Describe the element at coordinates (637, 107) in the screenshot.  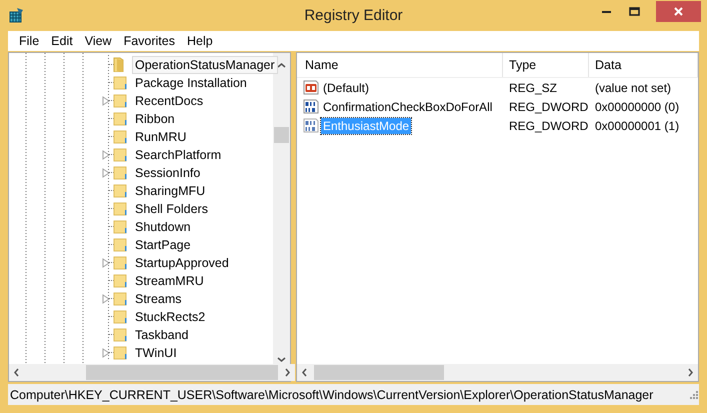
I see `value-data: 0x00000000 (0)` at that location.